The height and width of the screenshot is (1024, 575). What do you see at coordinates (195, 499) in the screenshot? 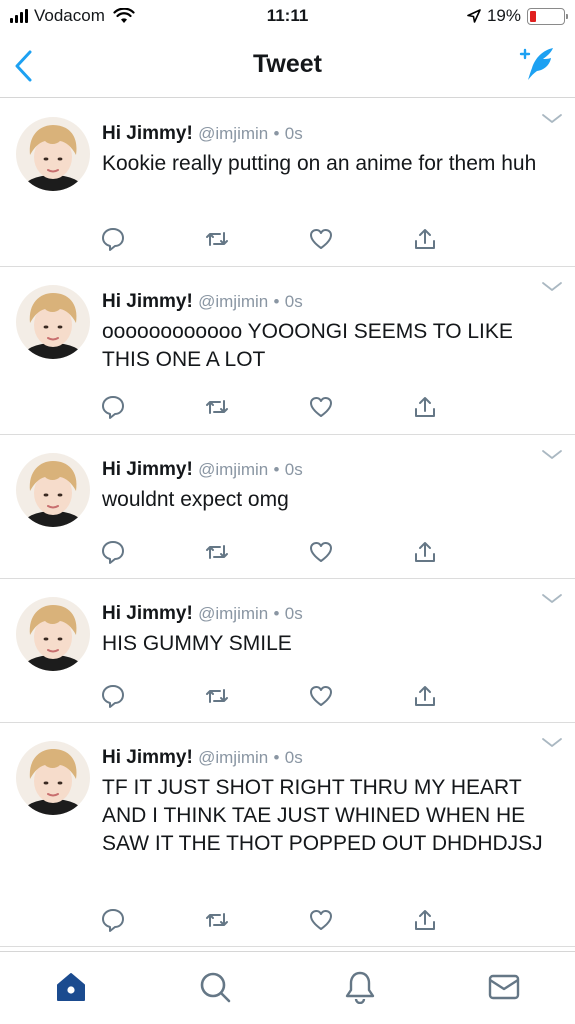
I see `tweet-text: wouldnt expect omg` at bounding box center [195, 499].